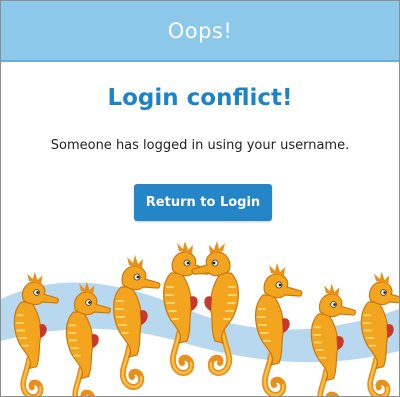 This screenshot has width=400, height=397. What do you see at coordinates (203, 202) in the screenshot?
I see `return-to-login-button: Return to Login` at bounding box center [203, 202].